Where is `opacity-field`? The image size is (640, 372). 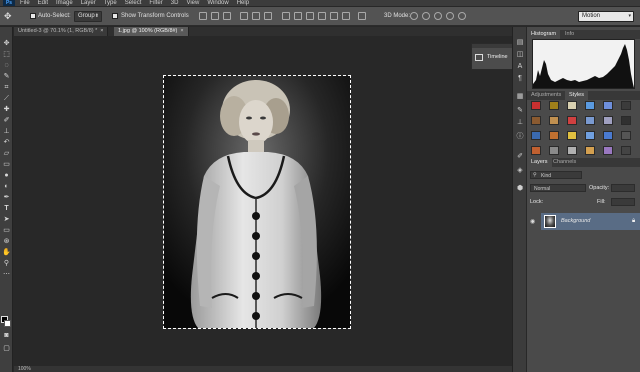
opacity-field is located at coordinates (623, 188).